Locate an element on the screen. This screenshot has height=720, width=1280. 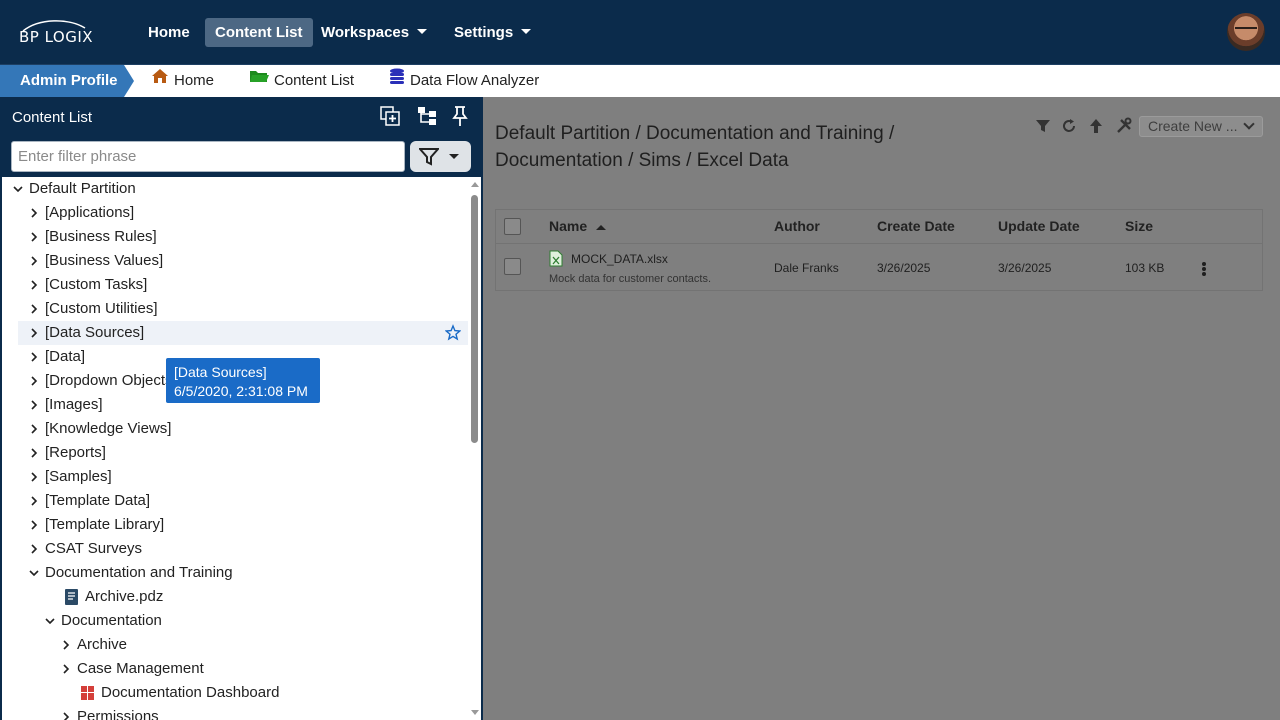
tree-node-label: [Business Values] is located at coordinates (104, 260).